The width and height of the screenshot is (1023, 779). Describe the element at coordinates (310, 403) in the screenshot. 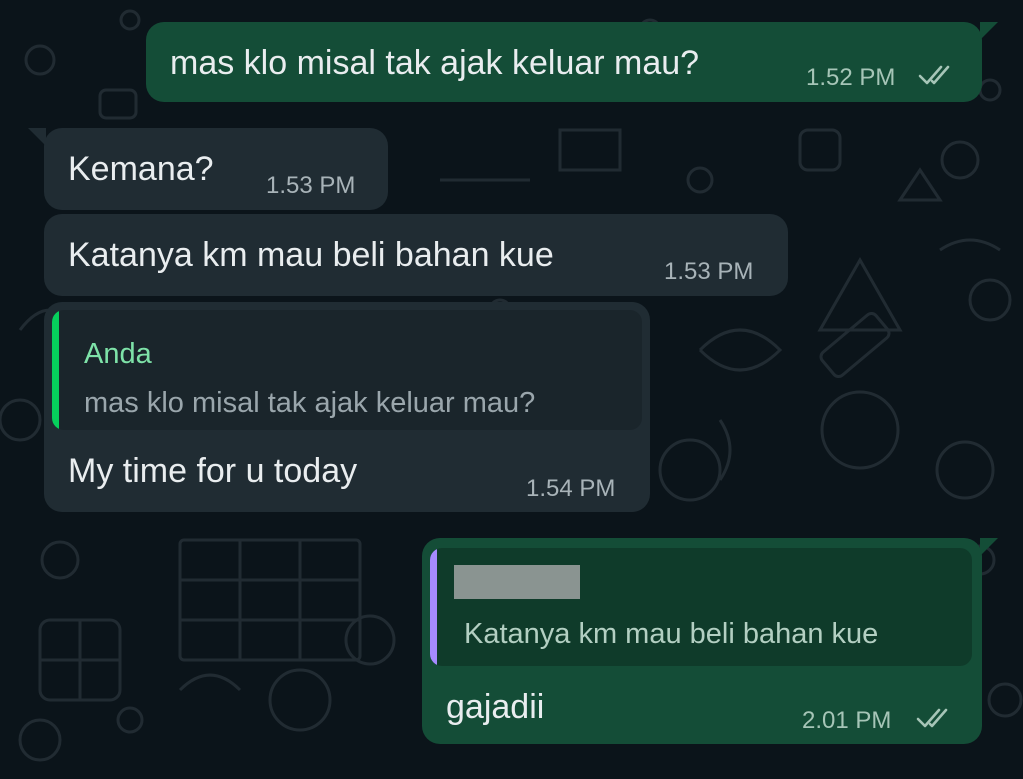

I see `quoted-message-text: mas klo misal tak ajak keluar mau?` at that location.